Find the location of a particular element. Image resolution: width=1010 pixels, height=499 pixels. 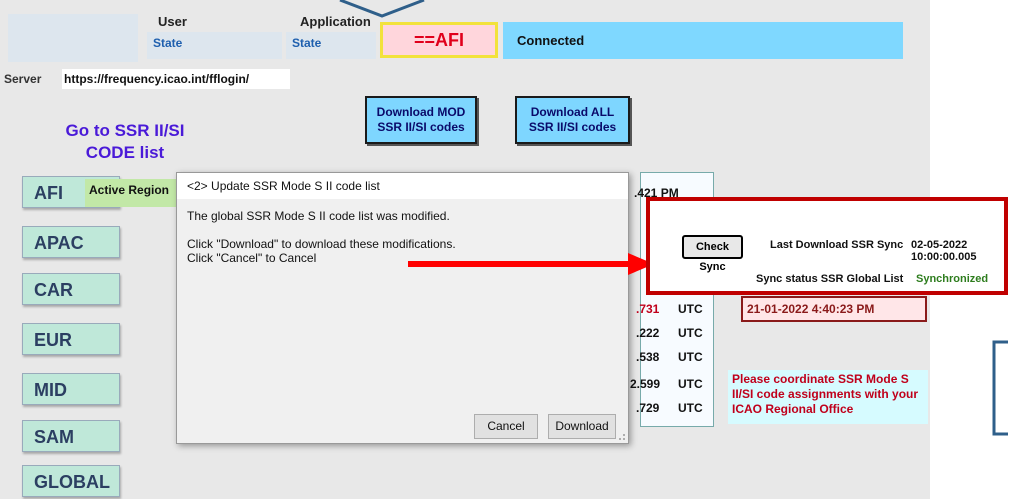

dialog-cancel-button: Cancel is located at coordinates (506, 426).